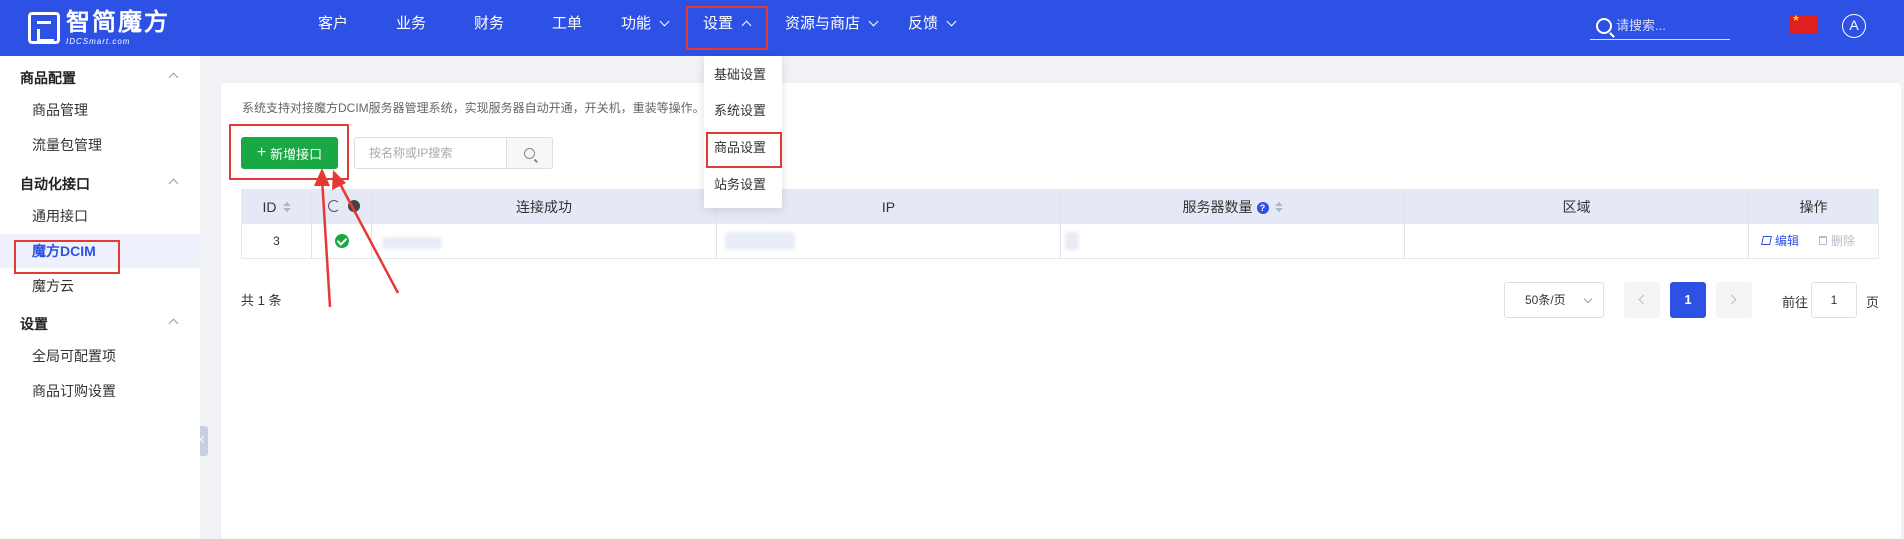 This screenshot has width=1904, height=539. I want to click on nav-customers: 客户, so click(333, 24).